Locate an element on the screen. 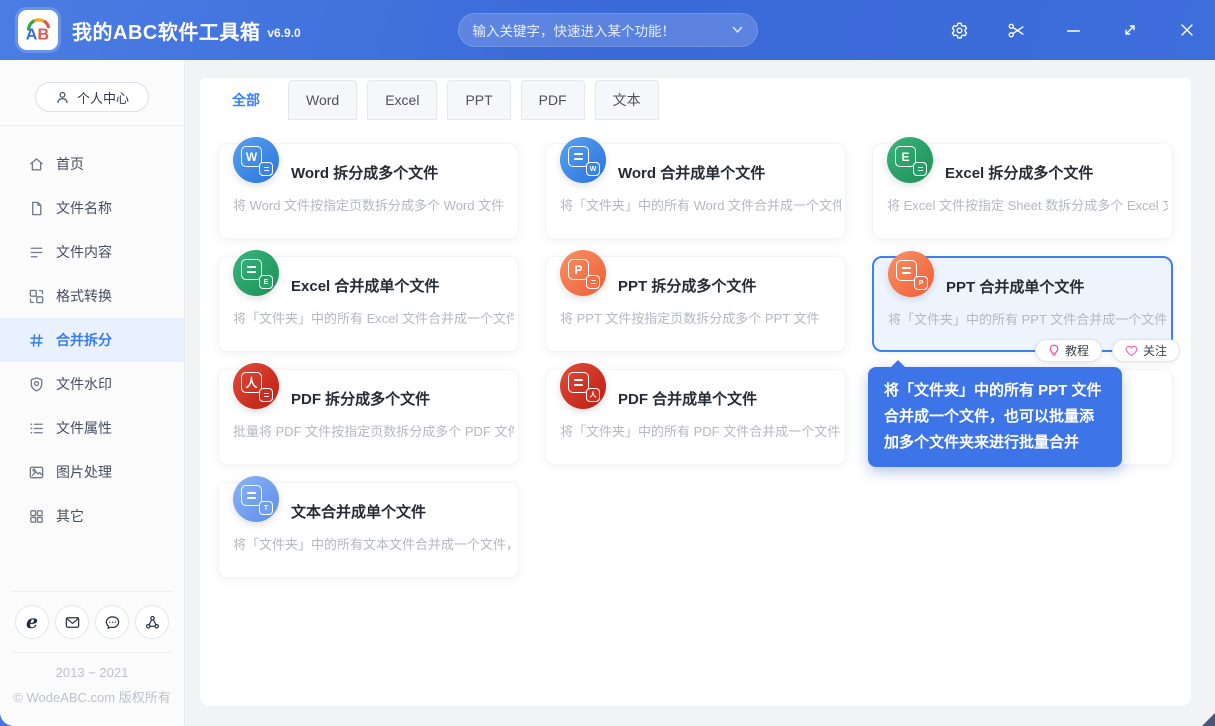  minimize-icon is located at coordinates (1073, 30).